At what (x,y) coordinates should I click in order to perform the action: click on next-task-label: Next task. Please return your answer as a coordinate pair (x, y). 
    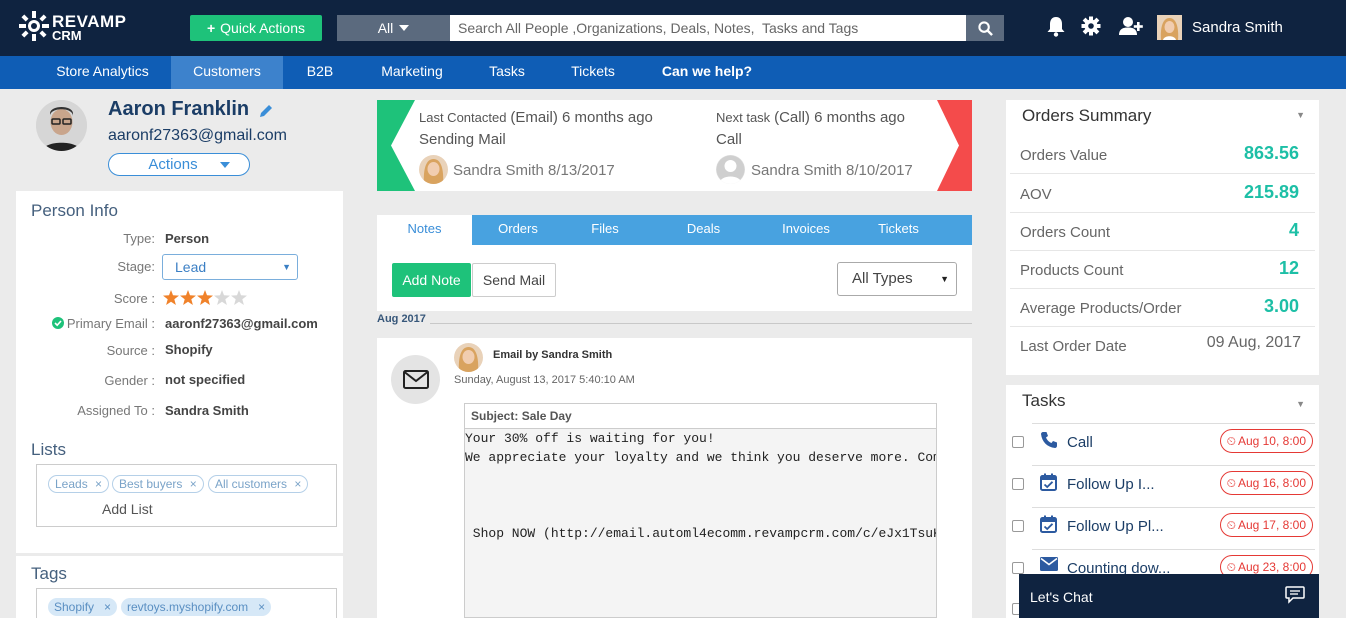
    Looking at the image, I should click on (743, 117).